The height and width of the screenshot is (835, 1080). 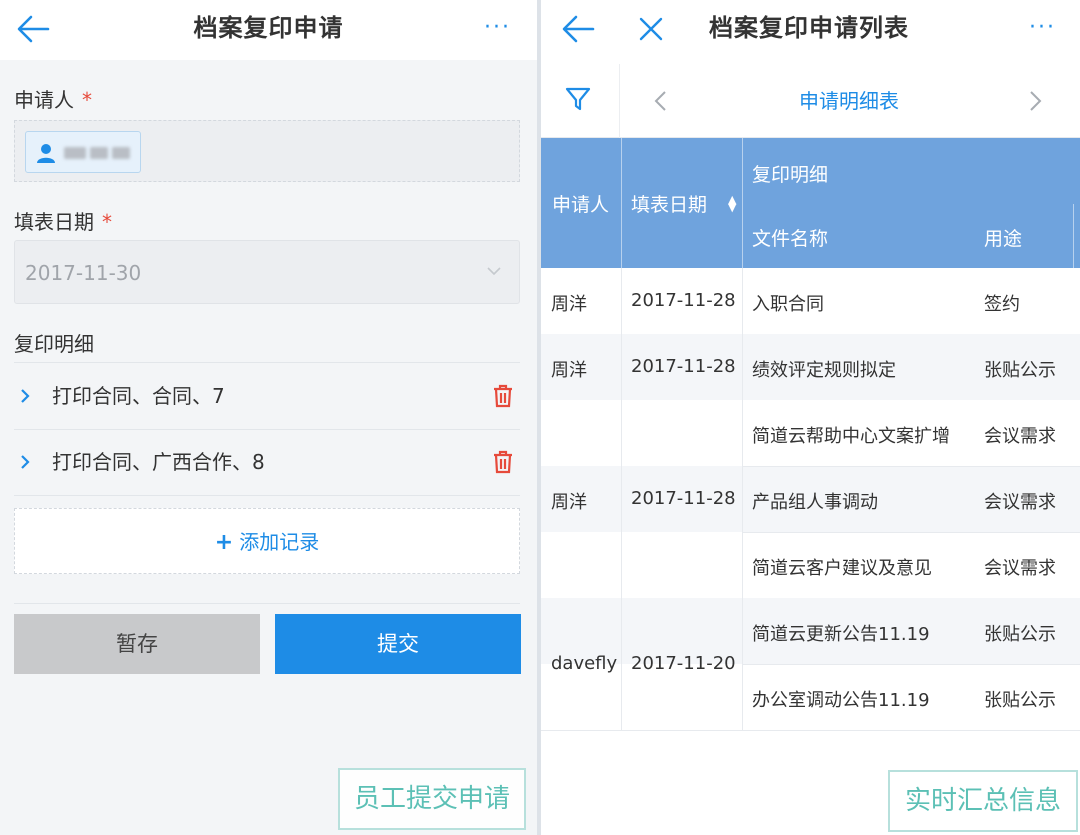 I want to click on applicant-chip, so click(x=83, y=152).